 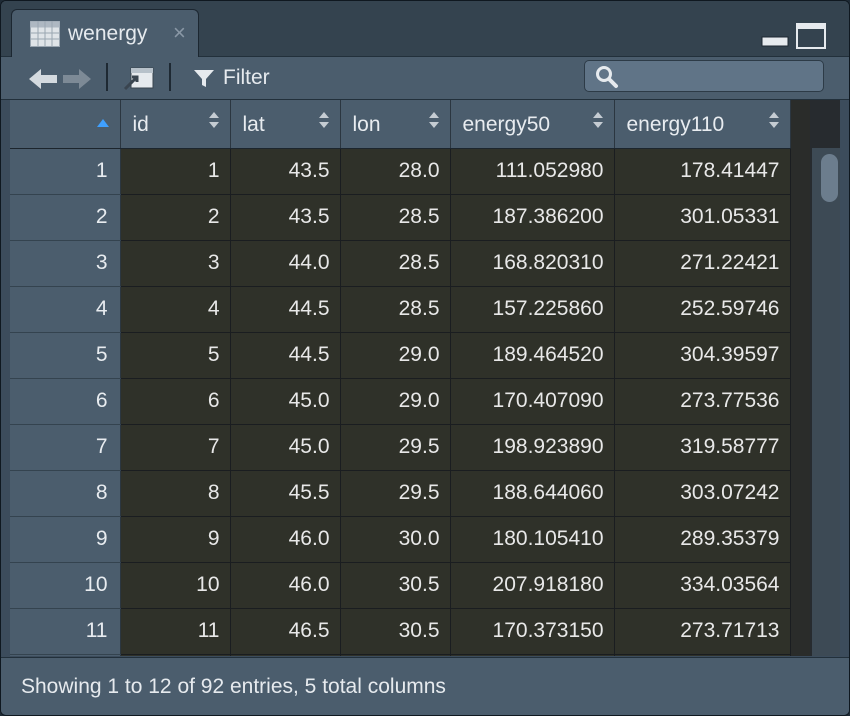 I want to click on column-header-label: lon, so click(x=366, y=124).